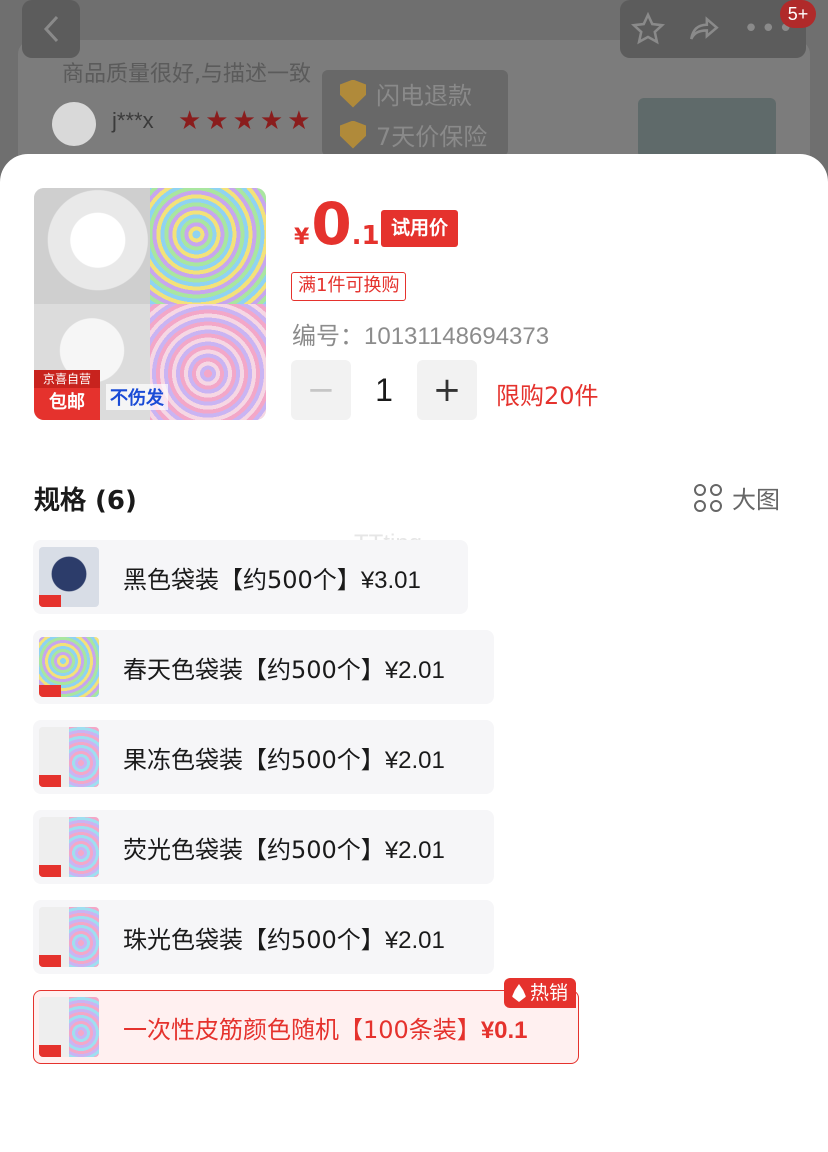  Describe the element at coordinates (67, 379) in the screenshot. I see `self-operated-label: 京喜自营` at that location.